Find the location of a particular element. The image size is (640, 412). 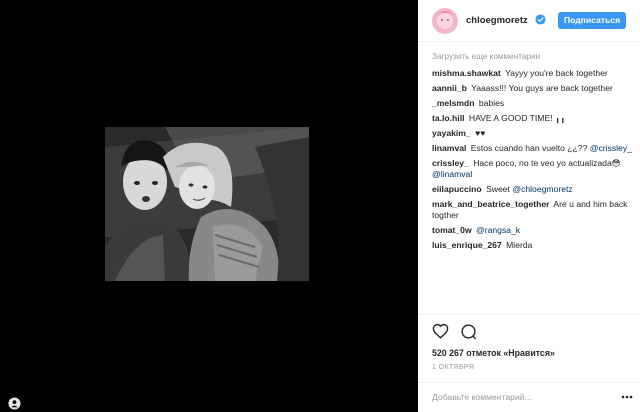

comment-item: tomat_0w @rangsa_k is located at coordinates (532, 230).